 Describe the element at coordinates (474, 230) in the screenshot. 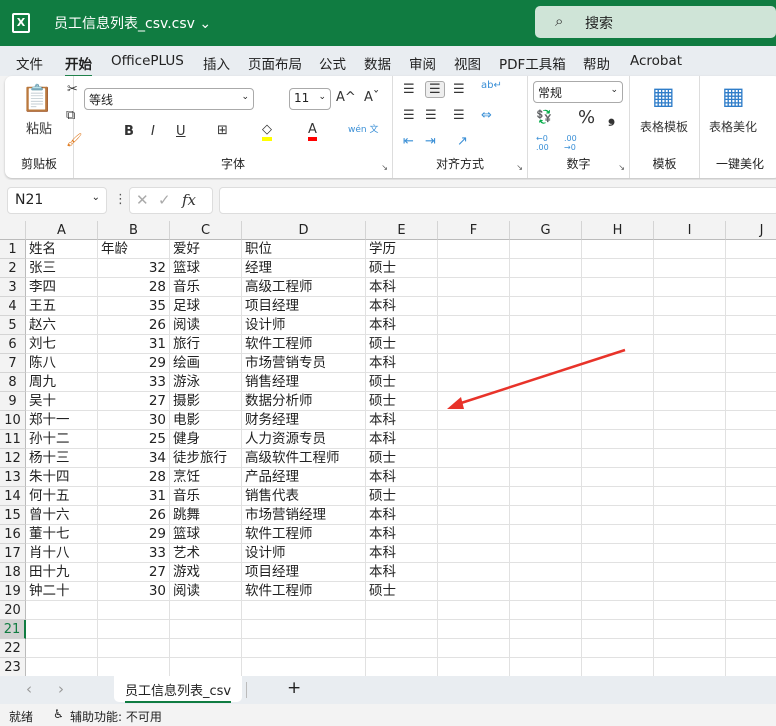

I see `column-header: F` at that location.